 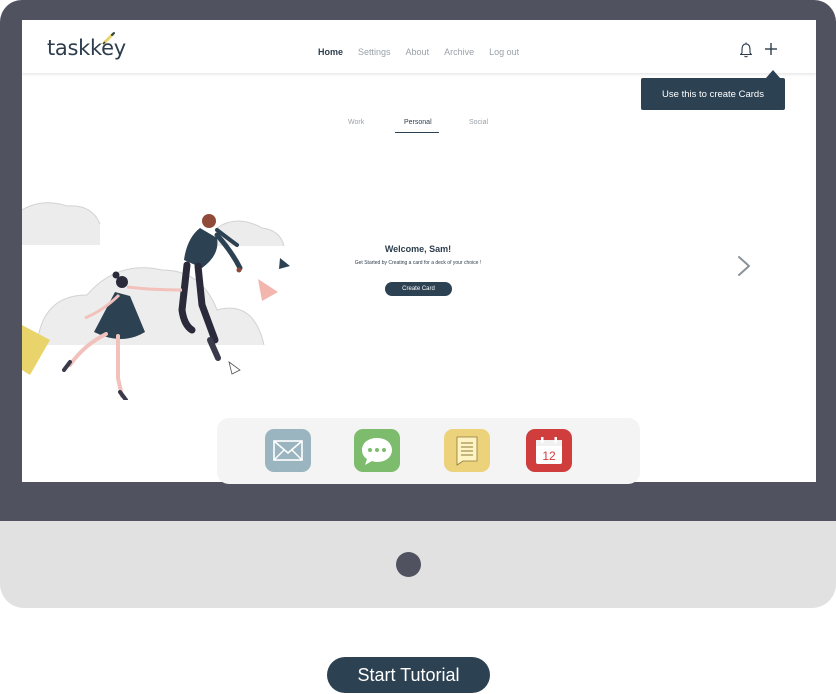 I want to click on logo-pencil-icon, so click(x=108, y=38).